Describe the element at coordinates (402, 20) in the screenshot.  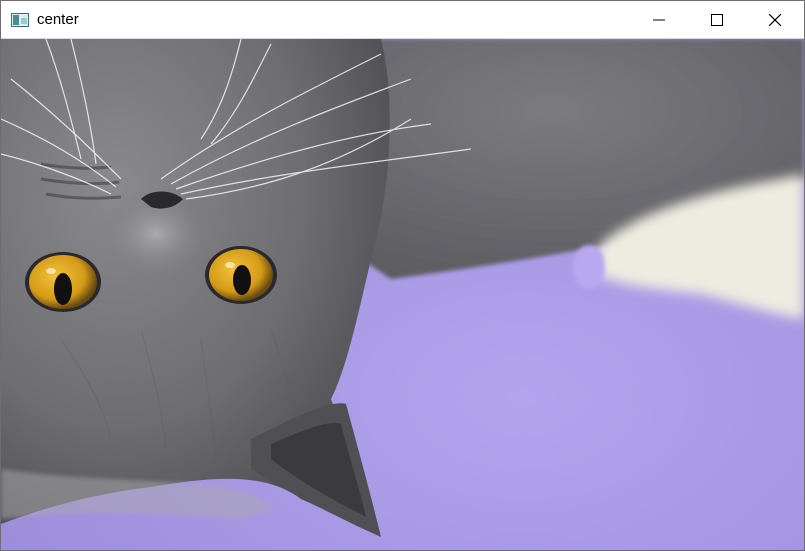
I see `title-bar: center` at that location.